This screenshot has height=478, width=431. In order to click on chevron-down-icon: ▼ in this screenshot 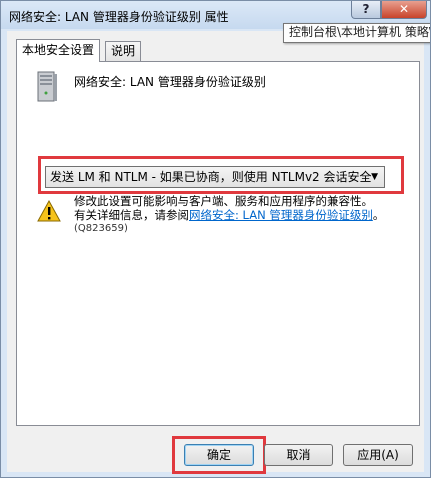, I will do `click(374, 177)`.